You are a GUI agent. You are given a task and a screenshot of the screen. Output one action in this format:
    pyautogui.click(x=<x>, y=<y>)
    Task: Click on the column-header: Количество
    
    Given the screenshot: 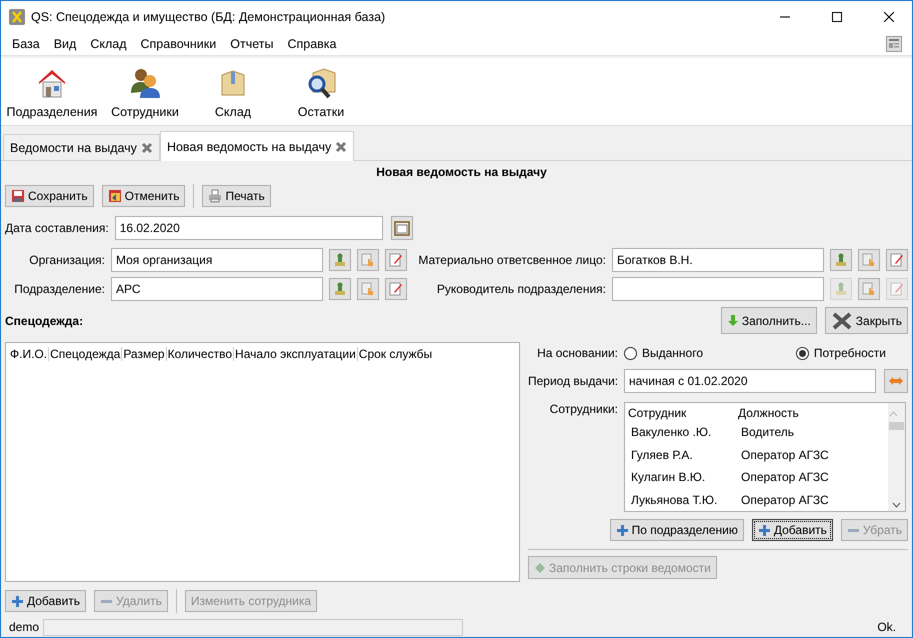 What is the action you would take?
    pyautogui.click(x=200, y=354)
    